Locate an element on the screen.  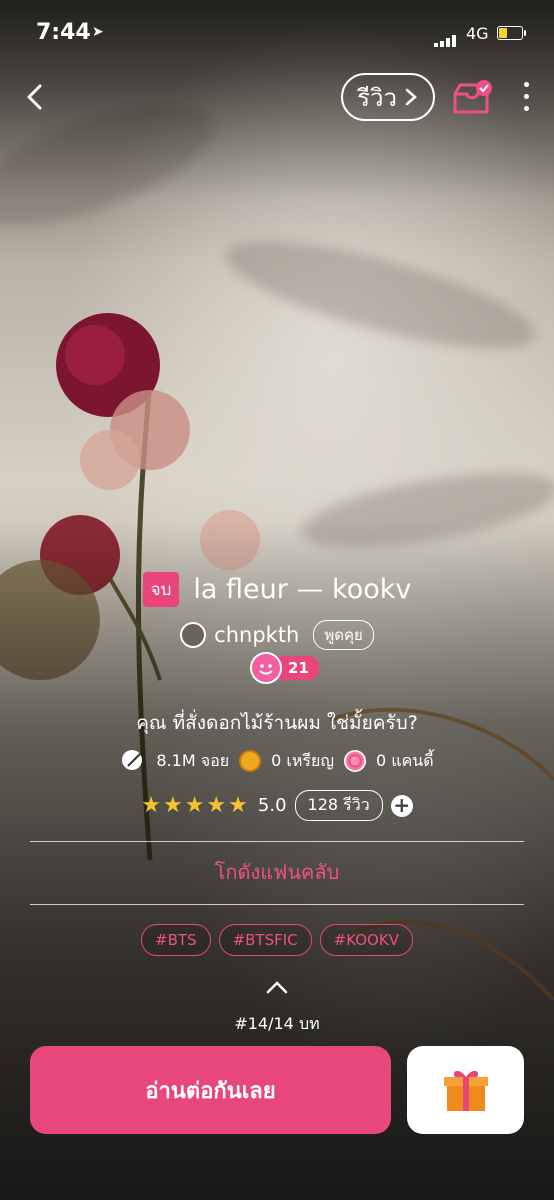
gift-button is located at coordinates (465, 1090).